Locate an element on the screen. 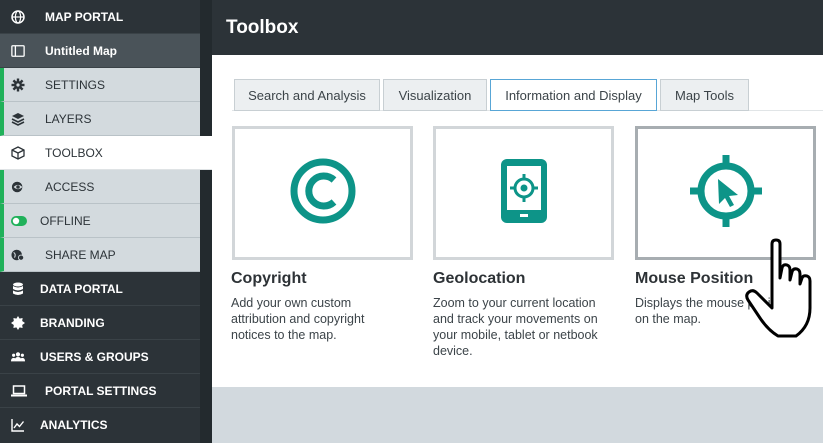 This screenshot has height=443, width=823. nav-layers-label: LAYERS is located at coordinates (68, 119).